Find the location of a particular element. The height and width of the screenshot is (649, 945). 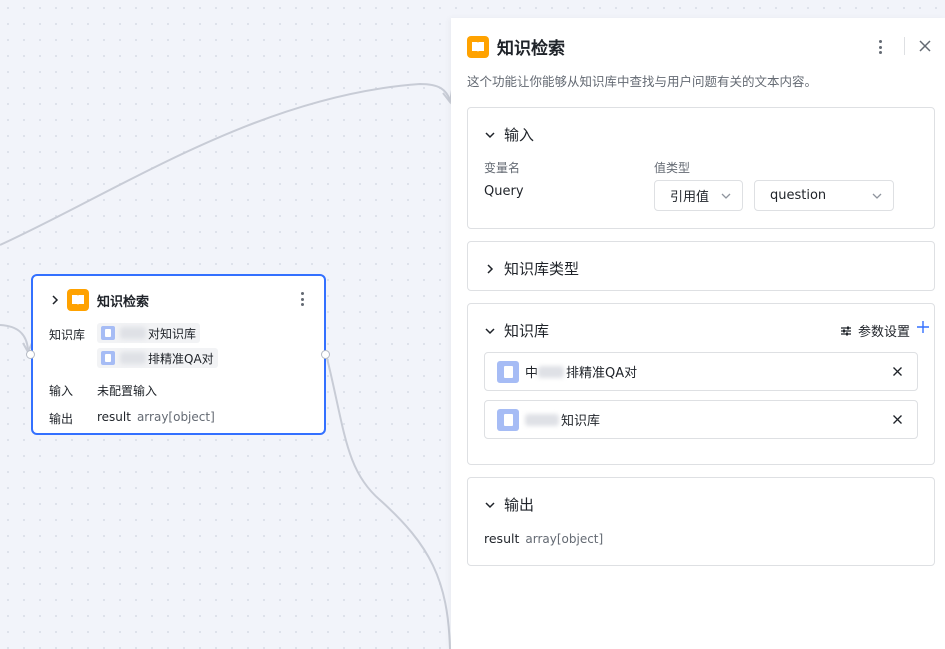

panel-header: 知识检索 is located at coordinates (516, 46).